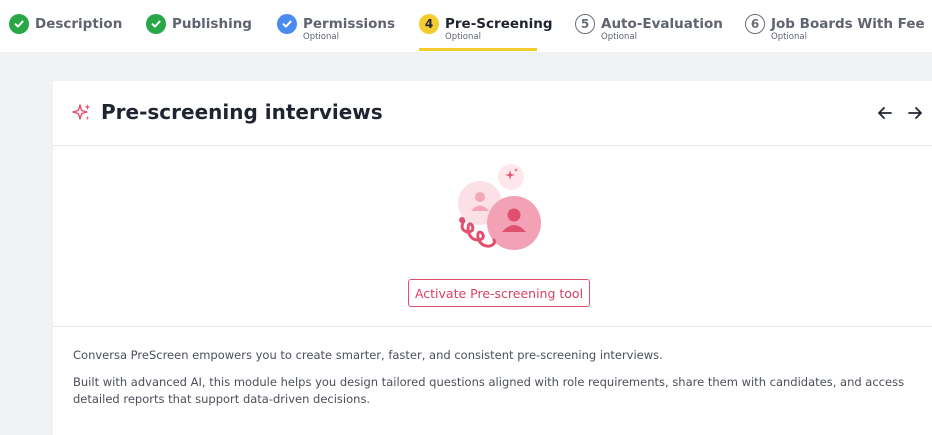 This screenshot has height=435, width=932. I want to click on step-number: 6, so click(755, 24).